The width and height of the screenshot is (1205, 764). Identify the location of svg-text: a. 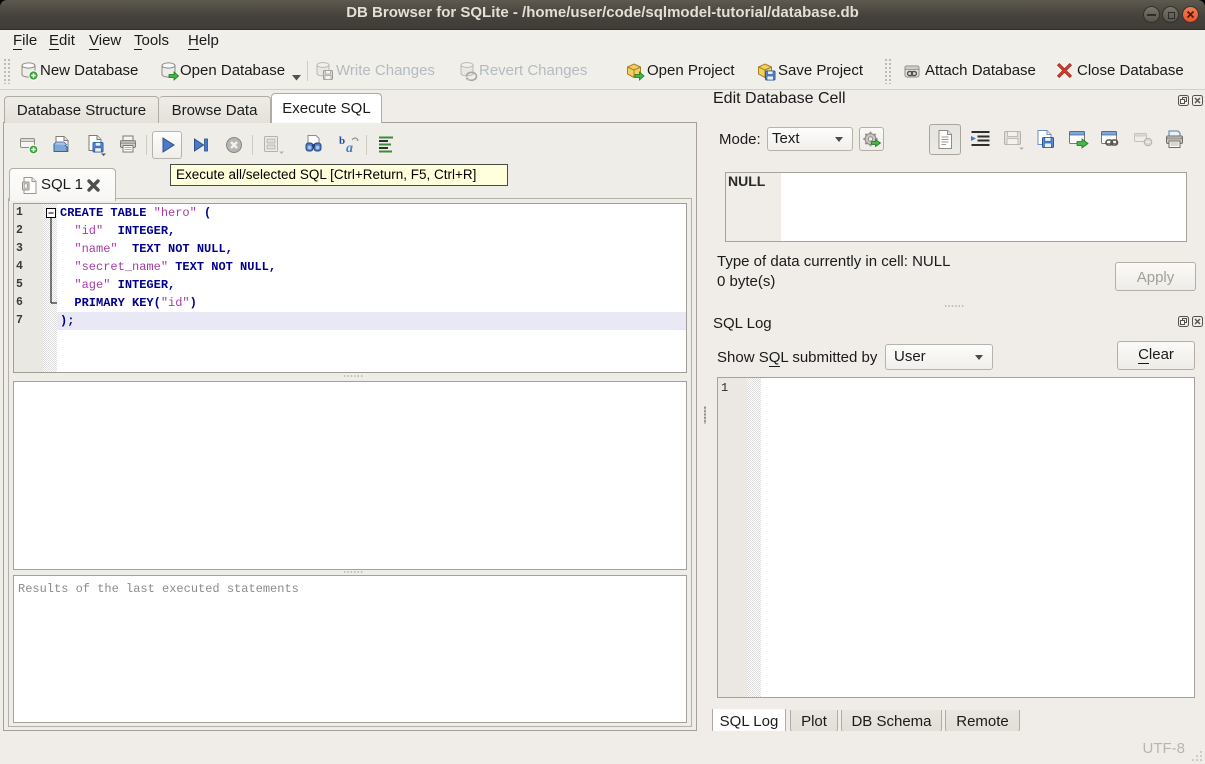
(349, 148).